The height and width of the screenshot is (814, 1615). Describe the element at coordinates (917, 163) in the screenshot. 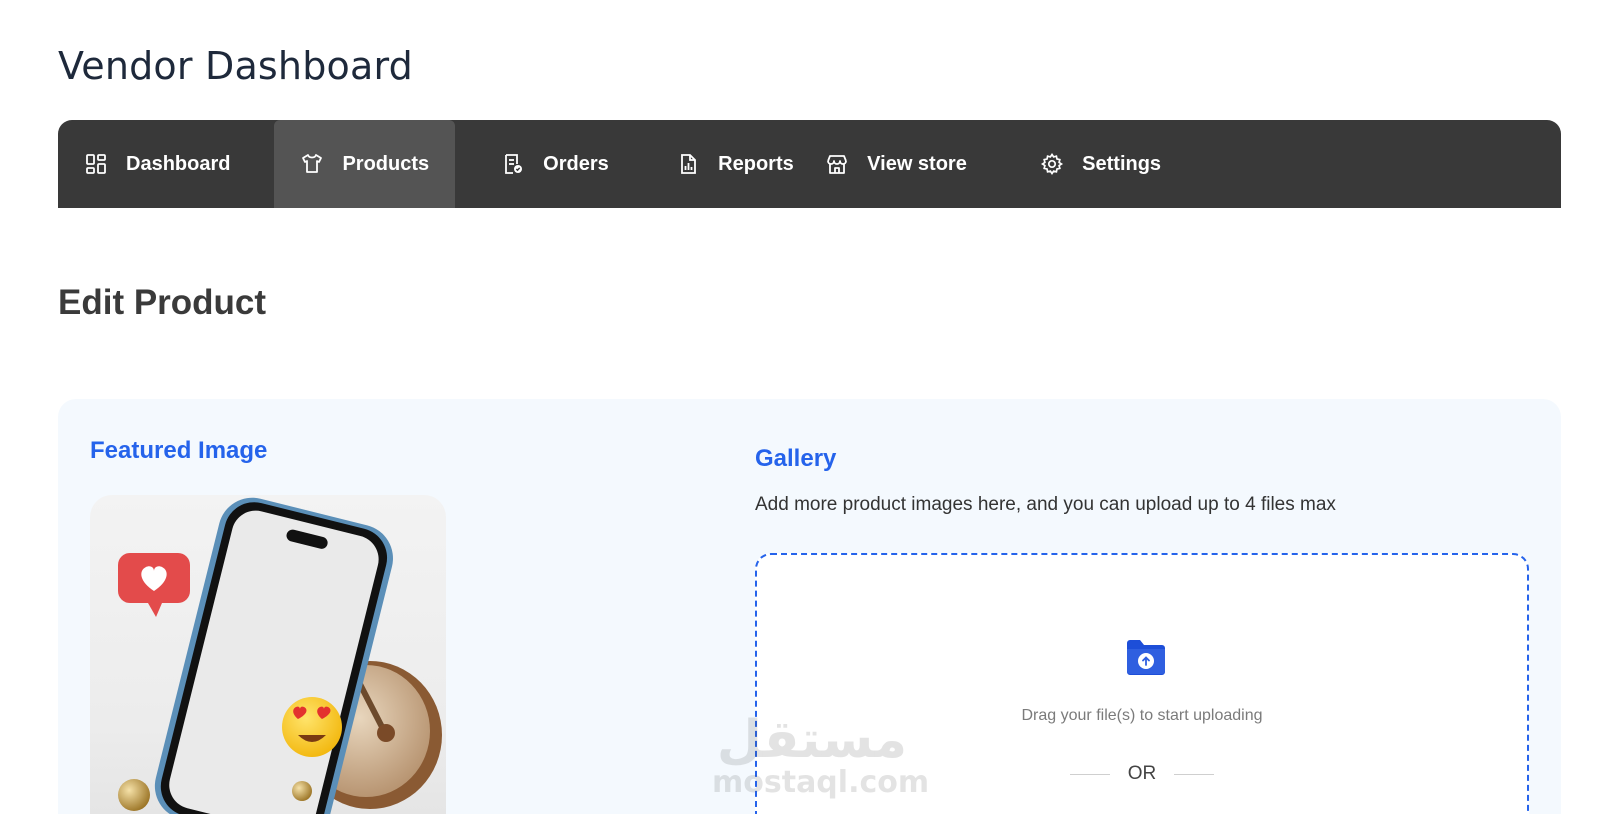

I see `nav-label-view-store: View store` at that location.